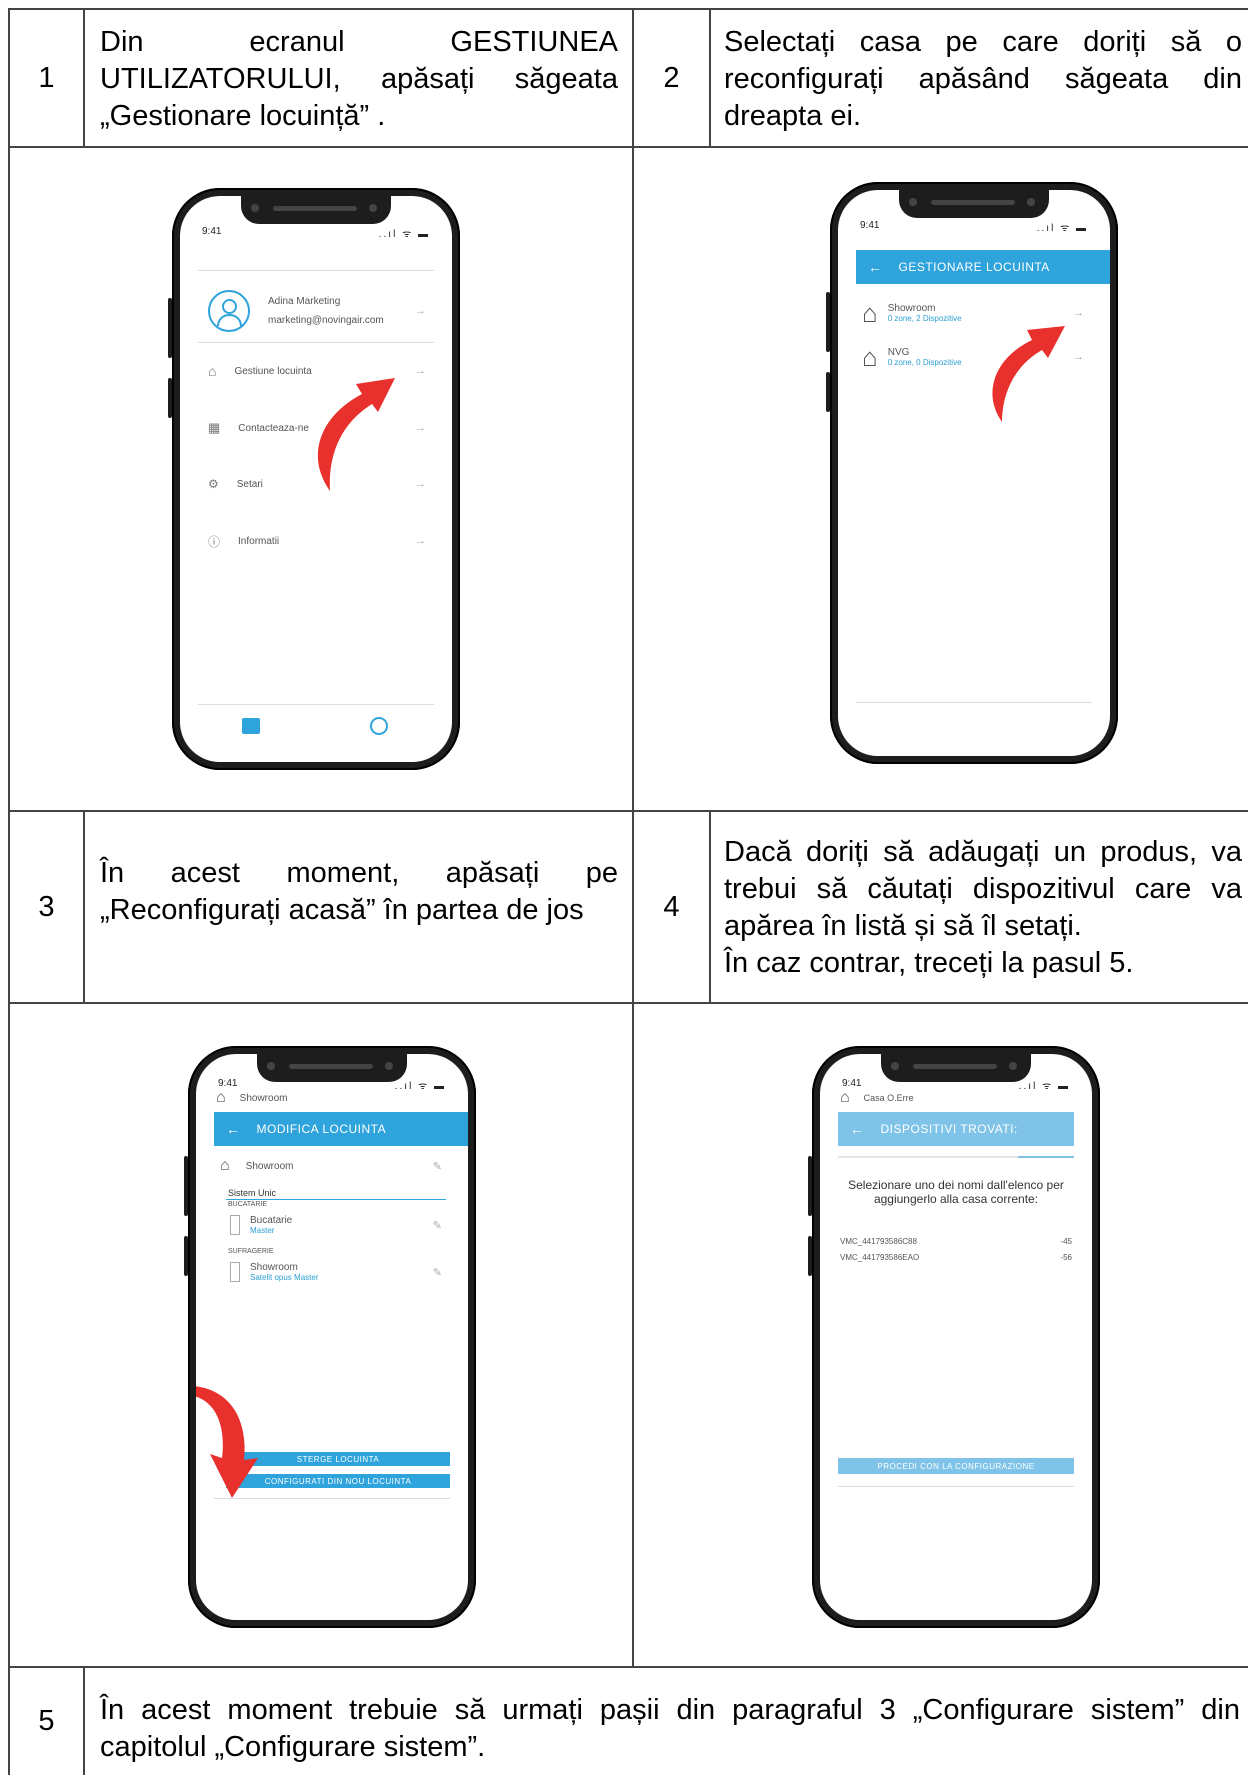 The width and height of the screenshot is (1248, 1775). Describe the element at coordinates (248, 1204) in the screenshot. I see `room-label: BUCATARIE` at that location.